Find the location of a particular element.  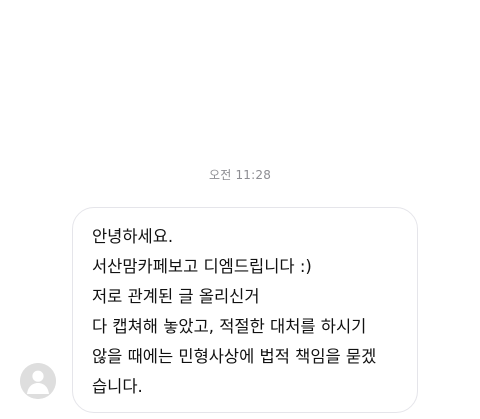

message-line: 안녕하세요. is located at coordinates (133, 236).